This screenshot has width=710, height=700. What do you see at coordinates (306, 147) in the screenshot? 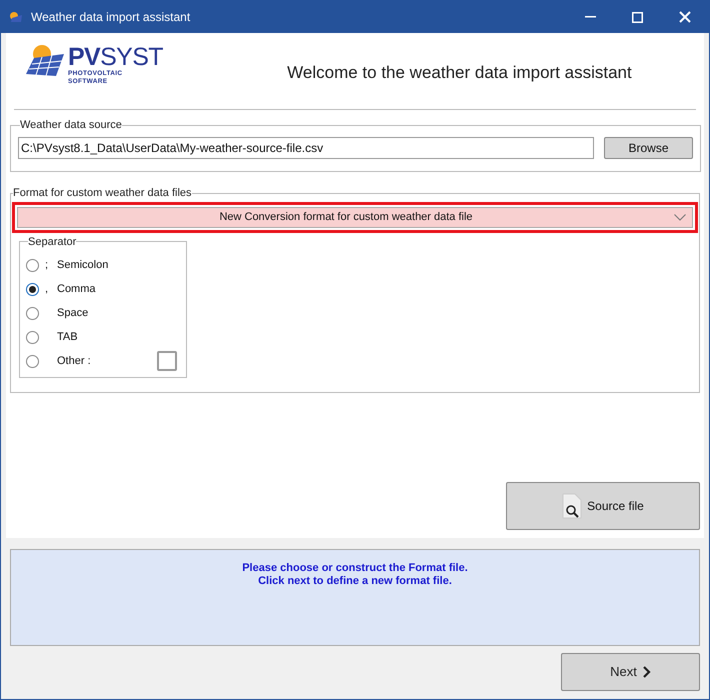
I see `path-field: C:\PVsyst8.1_Data\UserData\My-weather-source-file.csv` at bounding box center [306, 147].